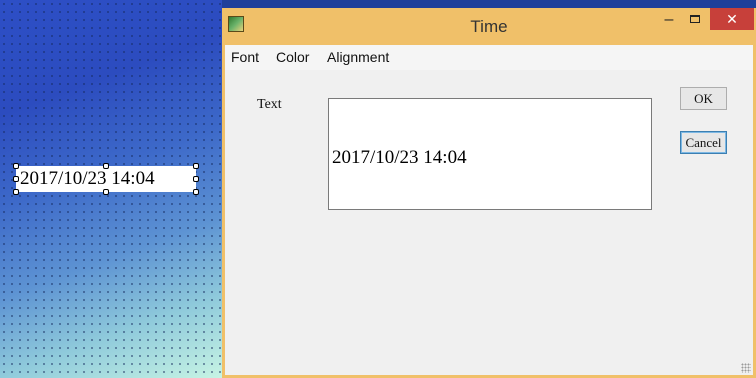 Image resolution: width=756 pixels, height=378 pixels. What do you see at coordinates (292, 57) in the screenshot?
I see `menu-color: Color` at bounding box center [292, 57].